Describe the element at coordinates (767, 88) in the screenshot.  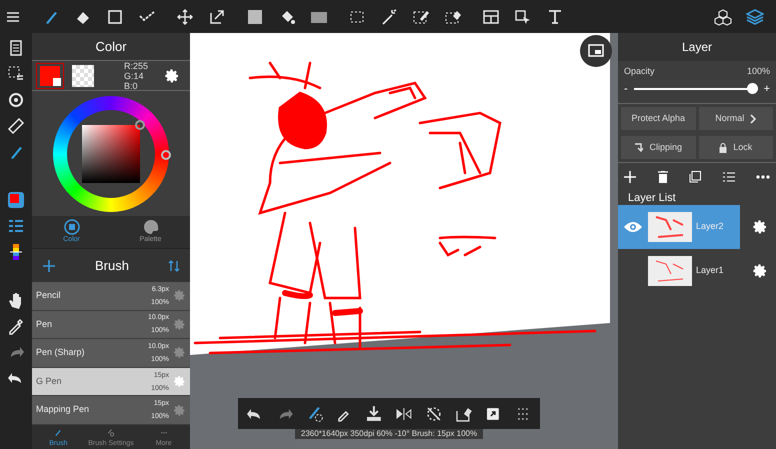
I see `increase-button: +` at that location.